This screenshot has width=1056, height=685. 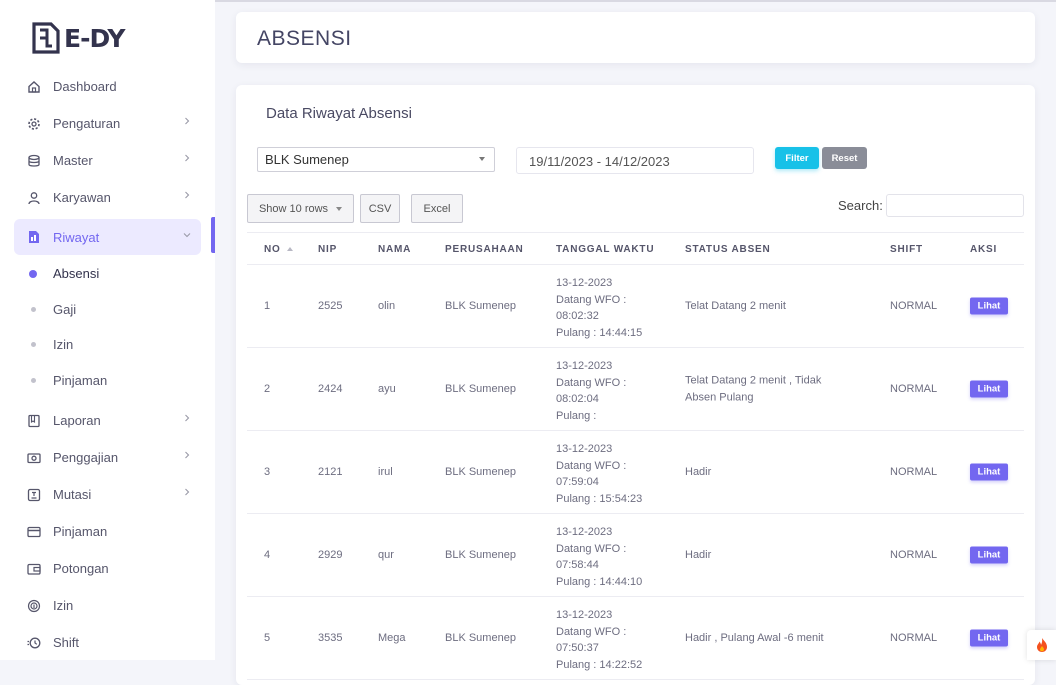 What do you see at coordinates (76, 237) in the screenshot?
I see `sidebar-item-label: Riwayat` at bounding box center [76, 237].